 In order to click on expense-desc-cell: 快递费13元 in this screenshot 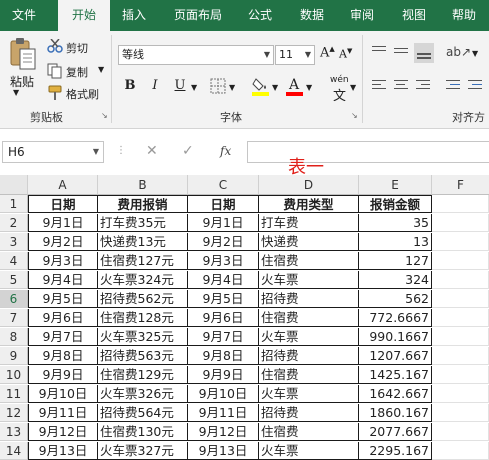, I will do `click(143, 242)`.